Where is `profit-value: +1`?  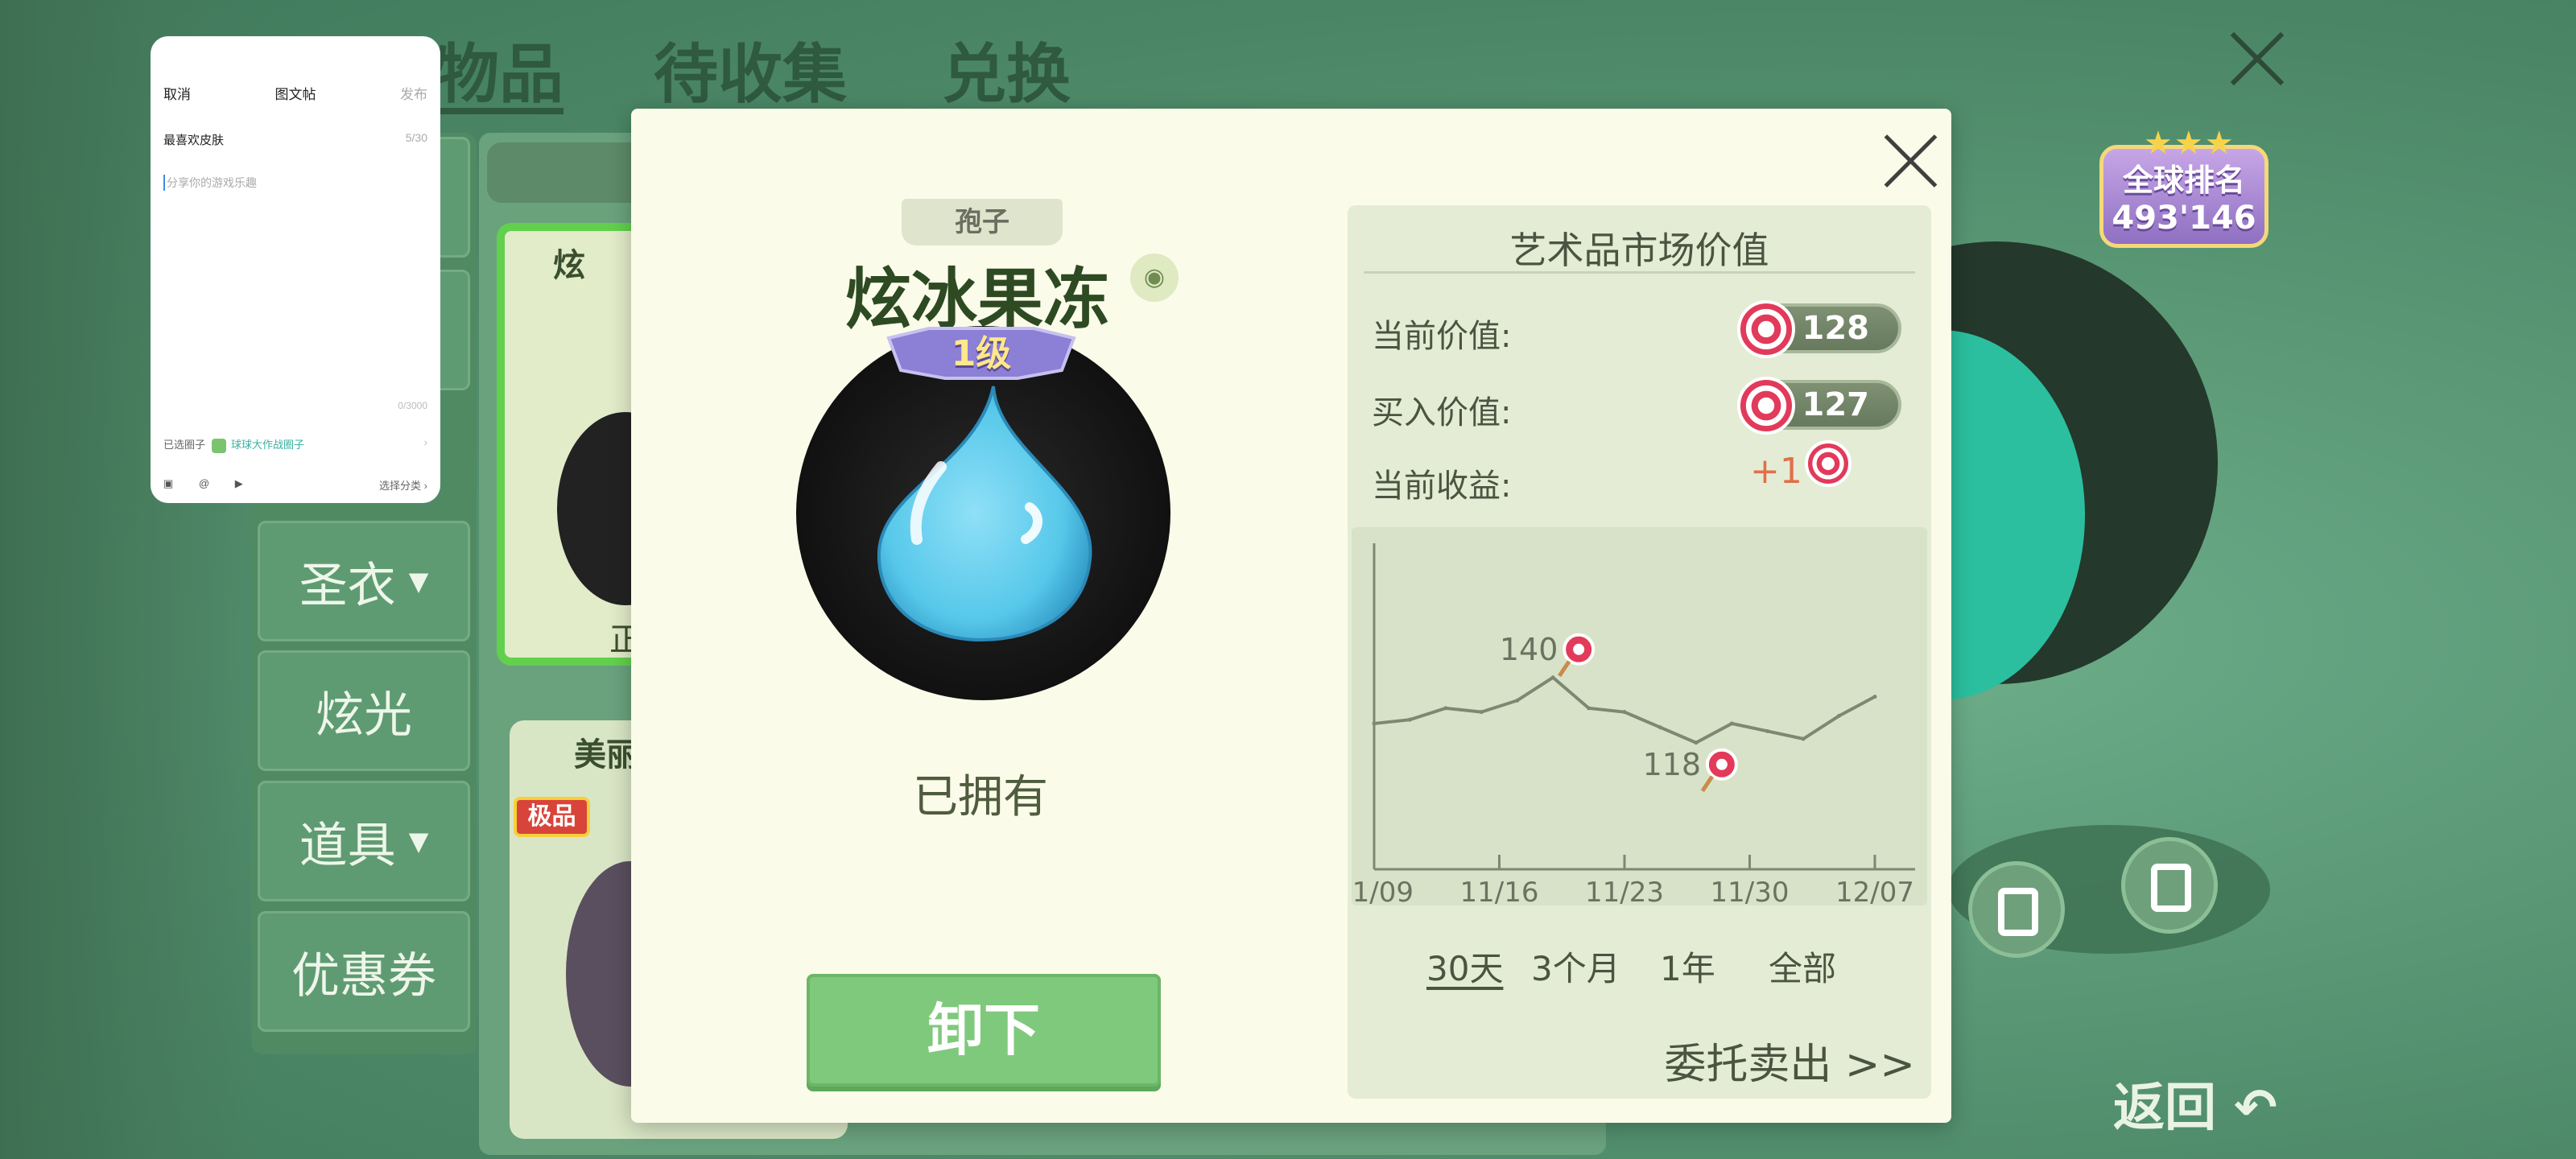
profit-value: +1 is located at coordinates (1776, 471).